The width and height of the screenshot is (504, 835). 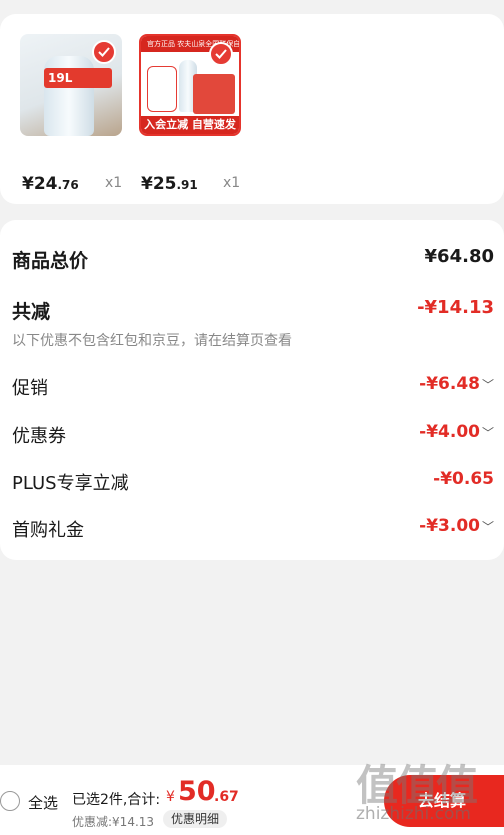 I want to click on promo-label: 促销, so click(x=30, y=388).